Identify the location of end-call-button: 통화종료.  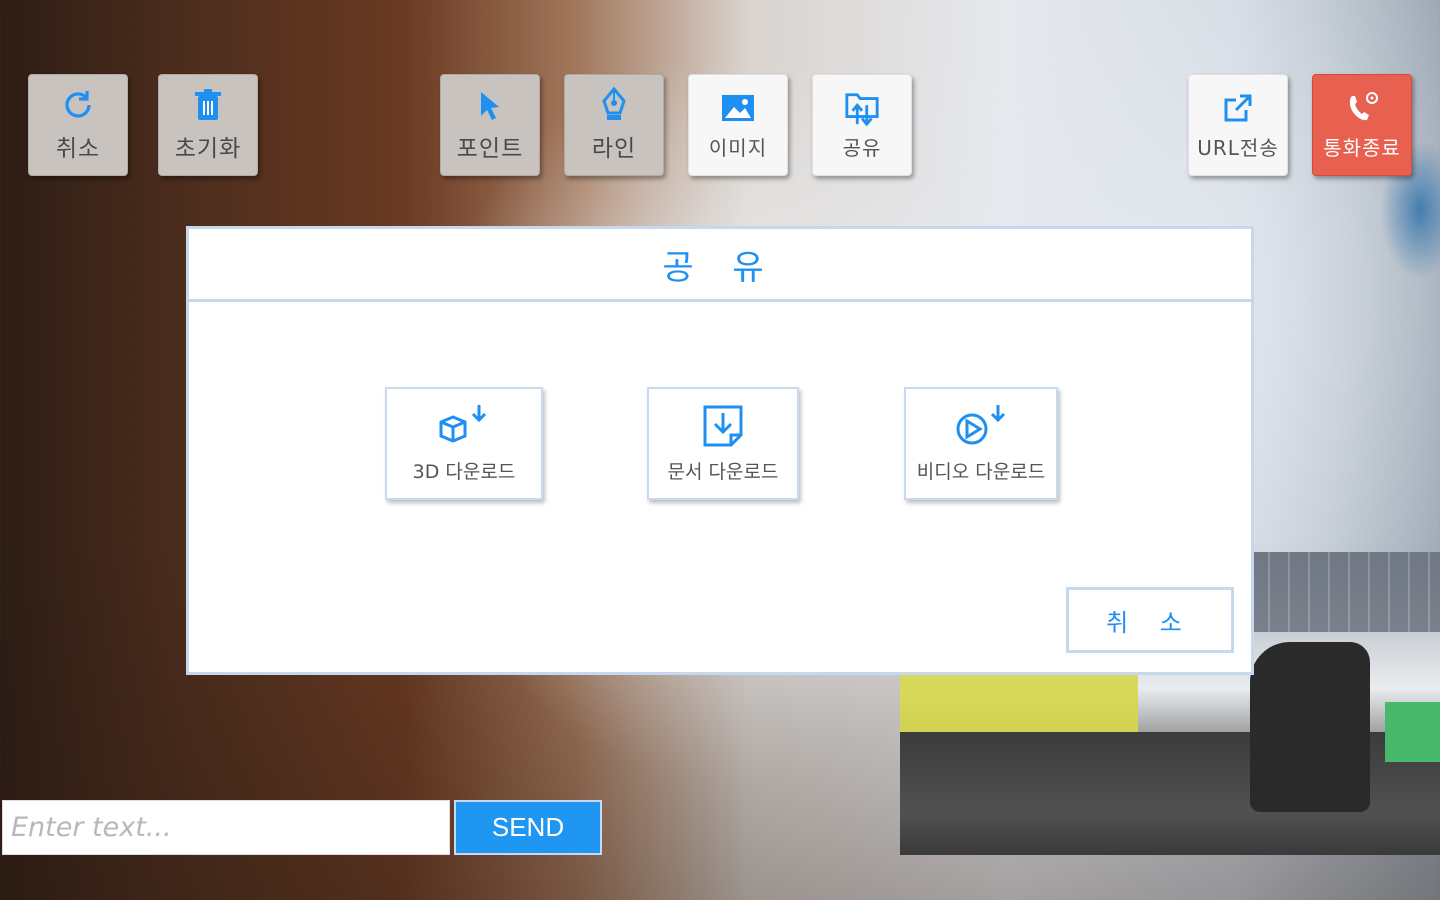
(1362, 125).